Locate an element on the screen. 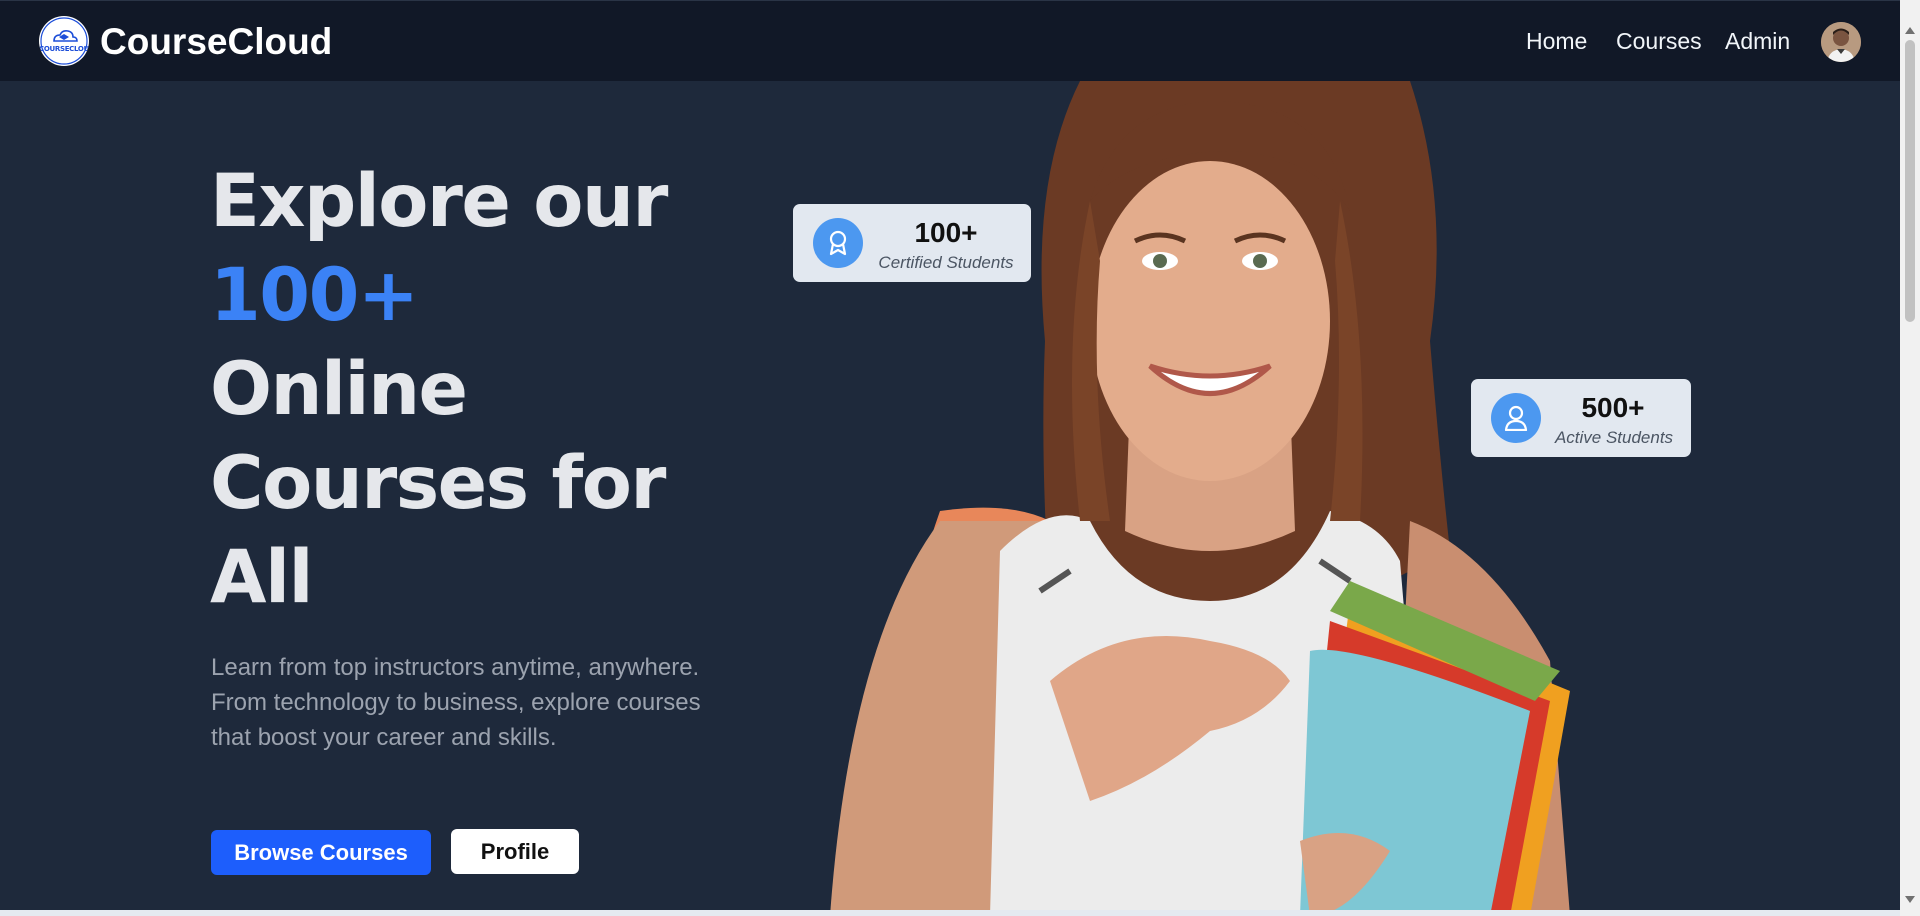  hero-title-accent: 100+ is located at coordinates (314, 295).